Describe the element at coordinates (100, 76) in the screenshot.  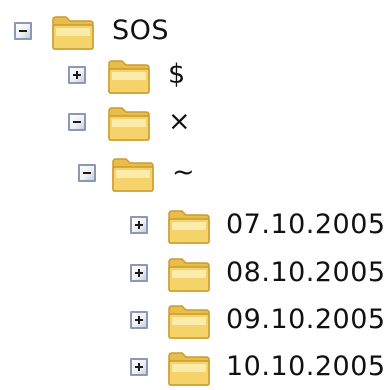
I see `tree-node-dollar: $` at that location.